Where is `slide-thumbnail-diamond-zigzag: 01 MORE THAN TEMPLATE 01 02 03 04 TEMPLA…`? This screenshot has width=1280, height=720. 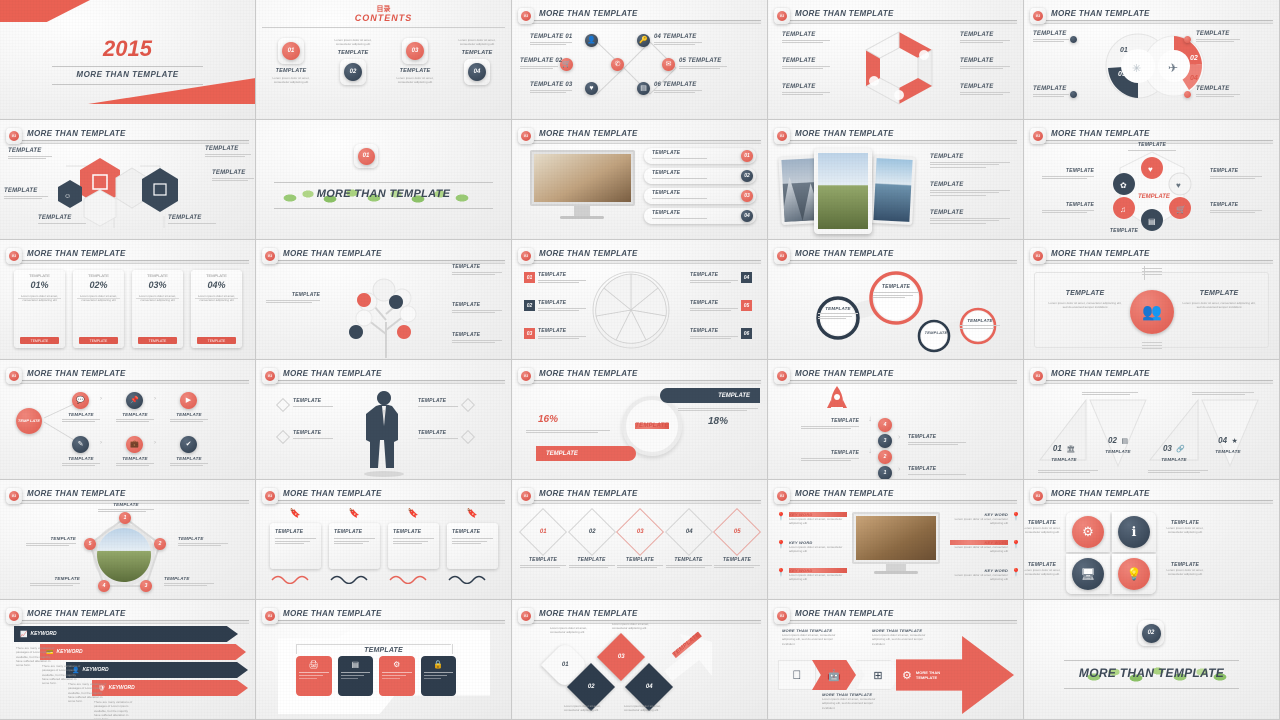
slide-thumbnail-diamond-zigzag: 01 MORE THAN TEMPLATE 01 02 03 04 TEMPLA… is located at coordinates (640, 660).